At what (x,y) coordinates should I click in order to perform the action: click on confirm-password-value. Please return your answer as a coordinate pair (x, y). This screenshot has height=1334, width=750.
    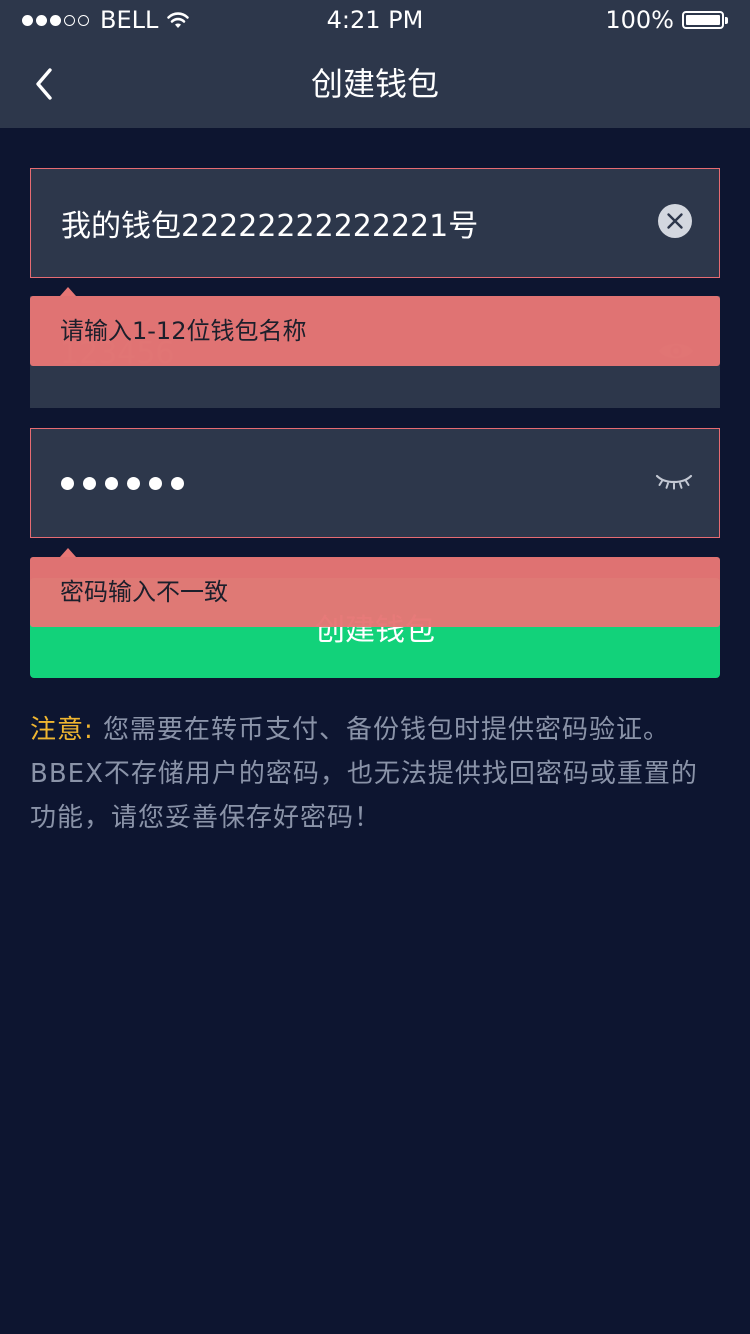
    Looking at the image, I should click on (122, 483).